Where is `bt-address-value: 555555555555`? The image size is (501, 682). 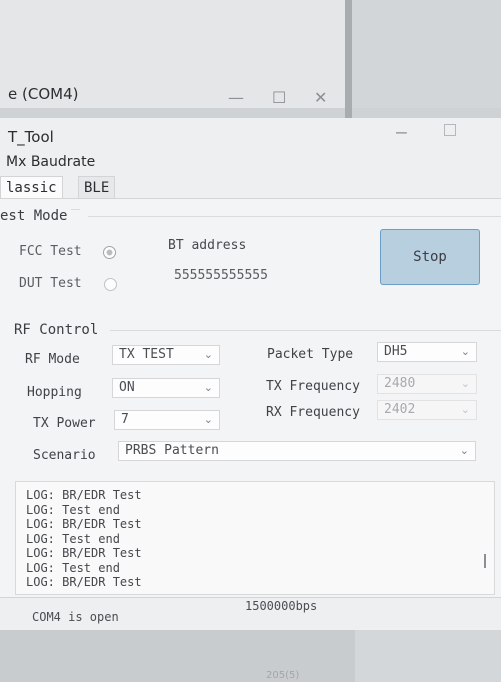 bt-address-value: 555555555555 is located at coordinates (221, 275).